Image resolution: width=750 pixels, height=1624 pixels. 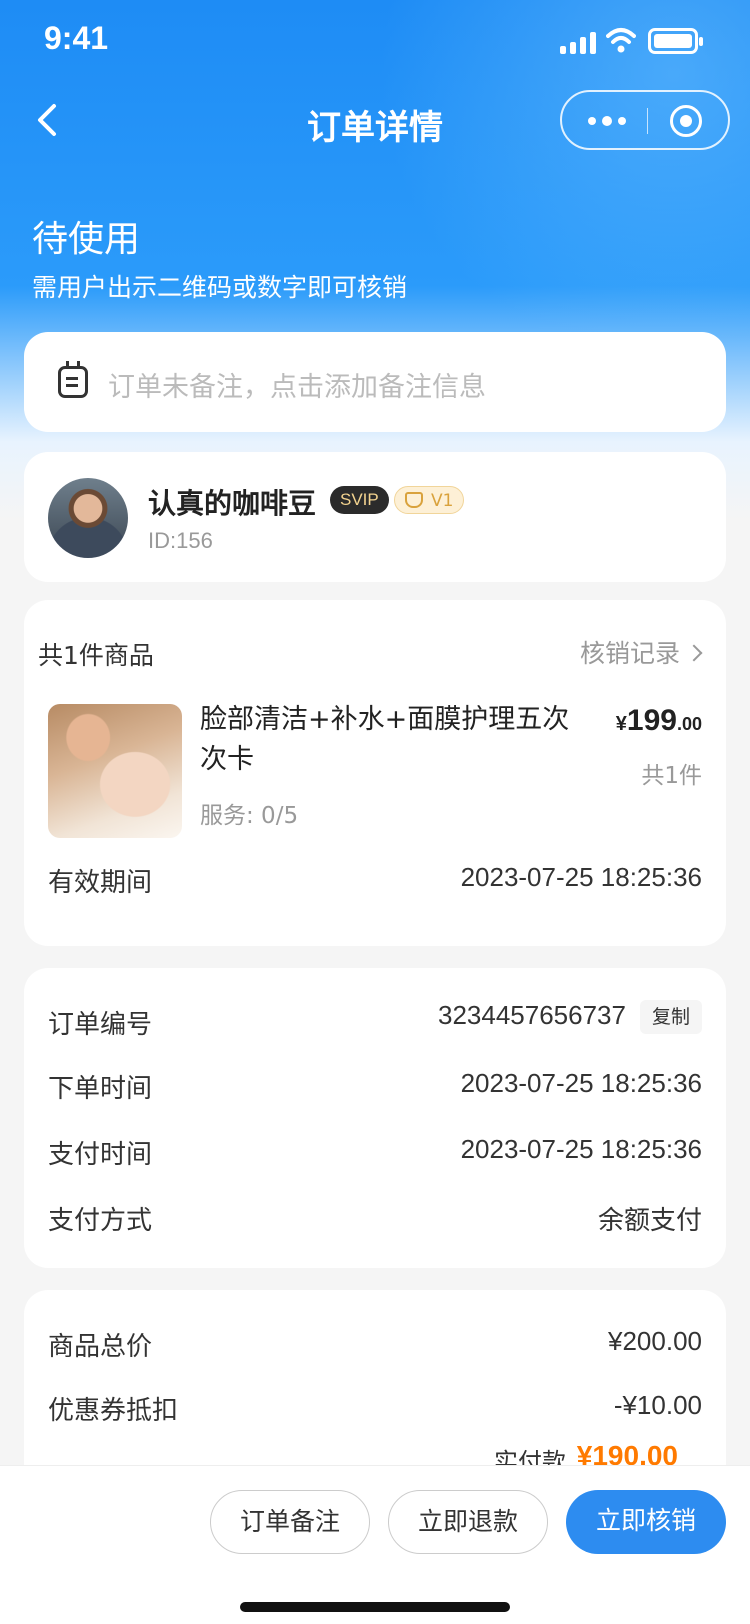 I want to click on pay-time-value: 2023-07-25 18:25:36, so click(x=581, y=1149).